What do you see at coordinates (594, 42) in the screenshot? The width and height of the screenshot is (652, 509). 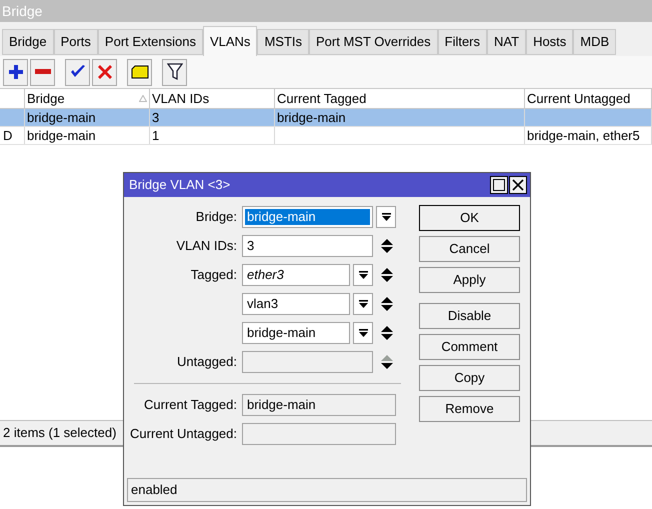 I see `tab: MDB` at bounding box center [594, 42].